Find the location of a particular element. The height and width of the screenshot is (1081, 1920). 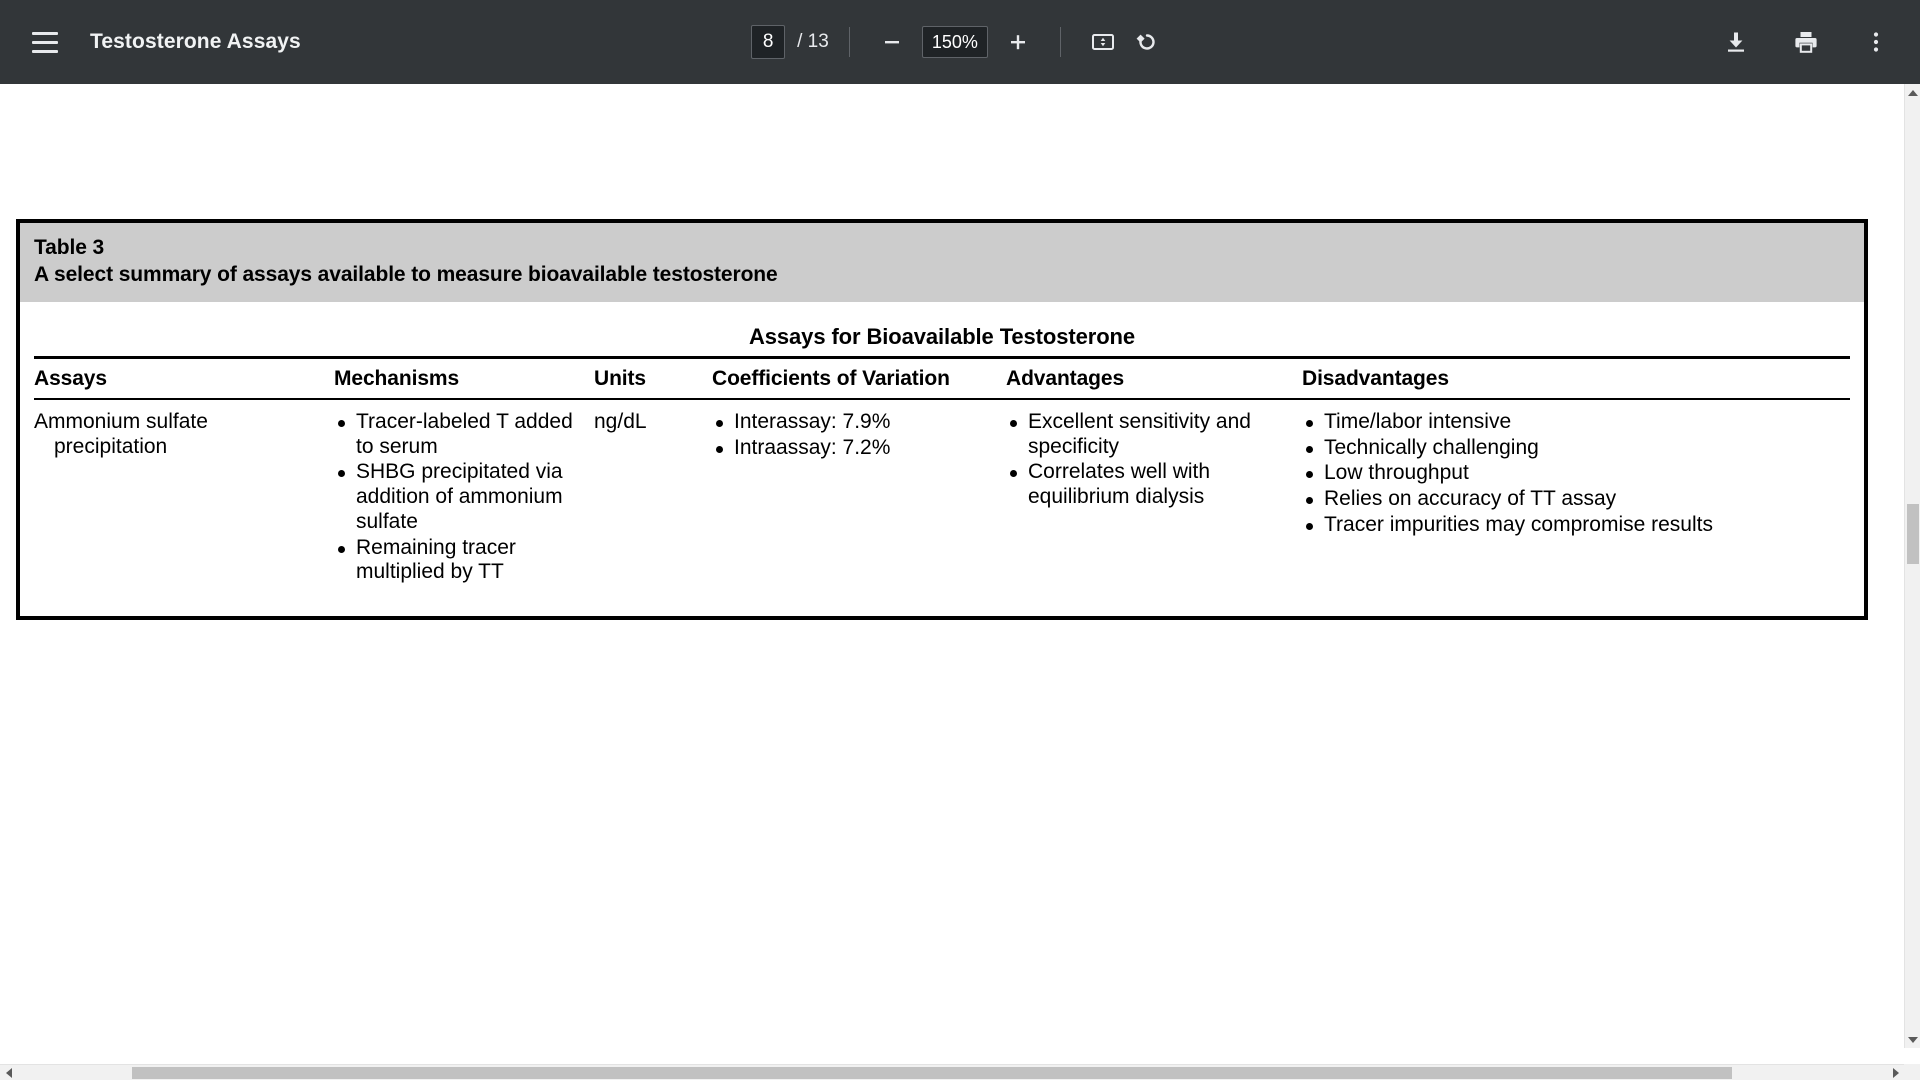

cv-list: Interassay: 7.9% Intraassay: 7.2% is located at coordinates (854, 435).